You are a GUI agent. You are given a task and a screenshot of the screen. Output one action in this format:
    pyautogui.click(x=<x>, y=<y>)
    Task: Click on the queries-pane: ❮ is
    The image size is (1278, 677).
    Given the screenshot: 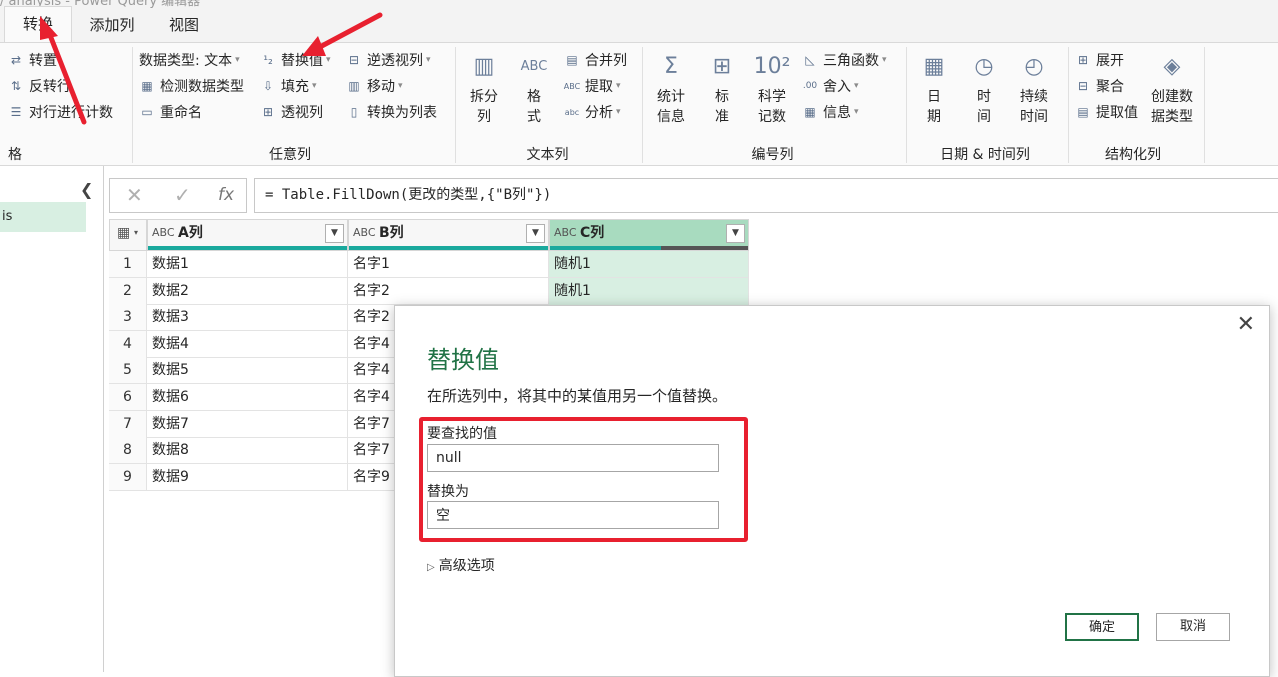 What is the action you would take?
    pyautogui.click(x=52, y=419)
    